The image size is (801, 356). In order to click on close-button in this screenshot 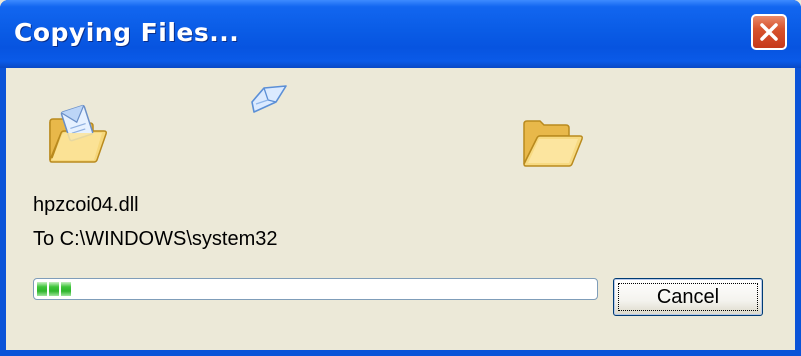, I will do `click(769, 32)`.